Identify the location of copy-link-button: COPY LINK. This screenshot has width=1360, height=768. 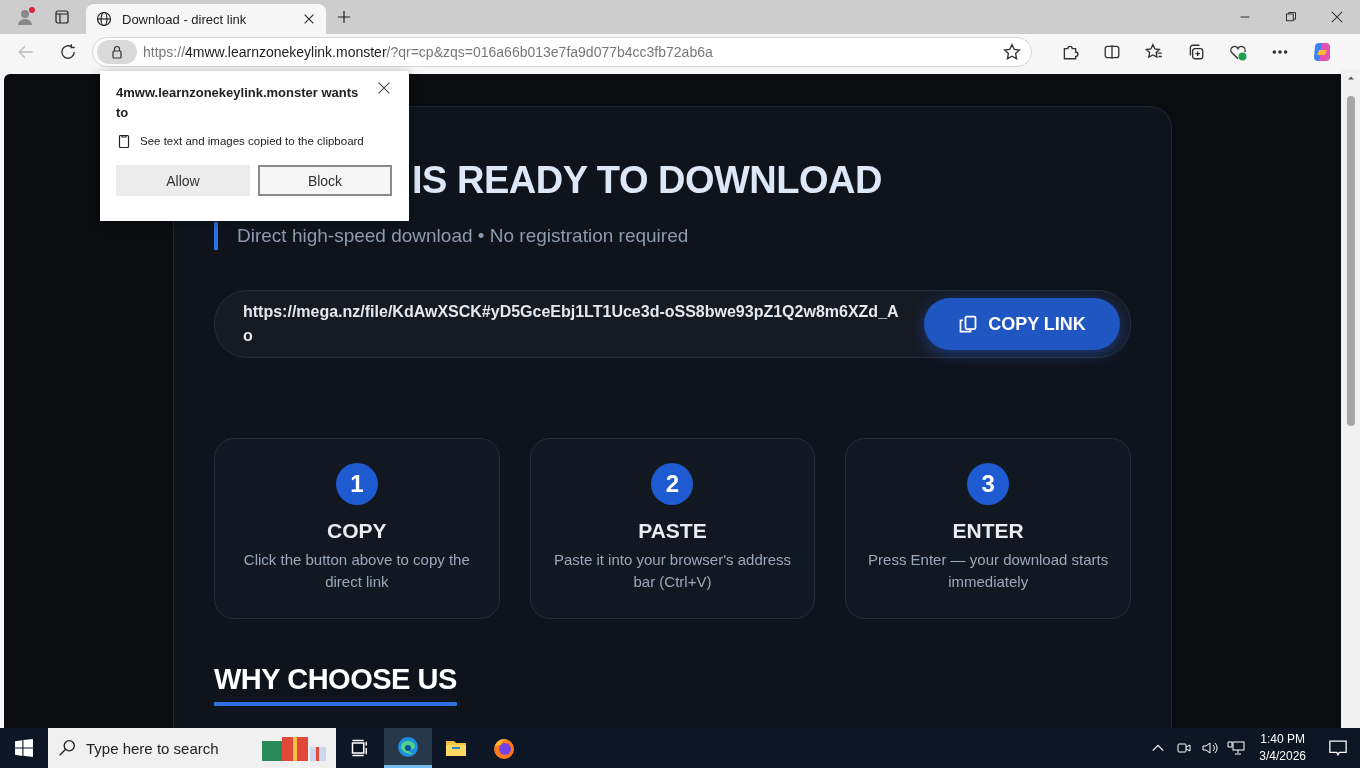
(1022, 324).